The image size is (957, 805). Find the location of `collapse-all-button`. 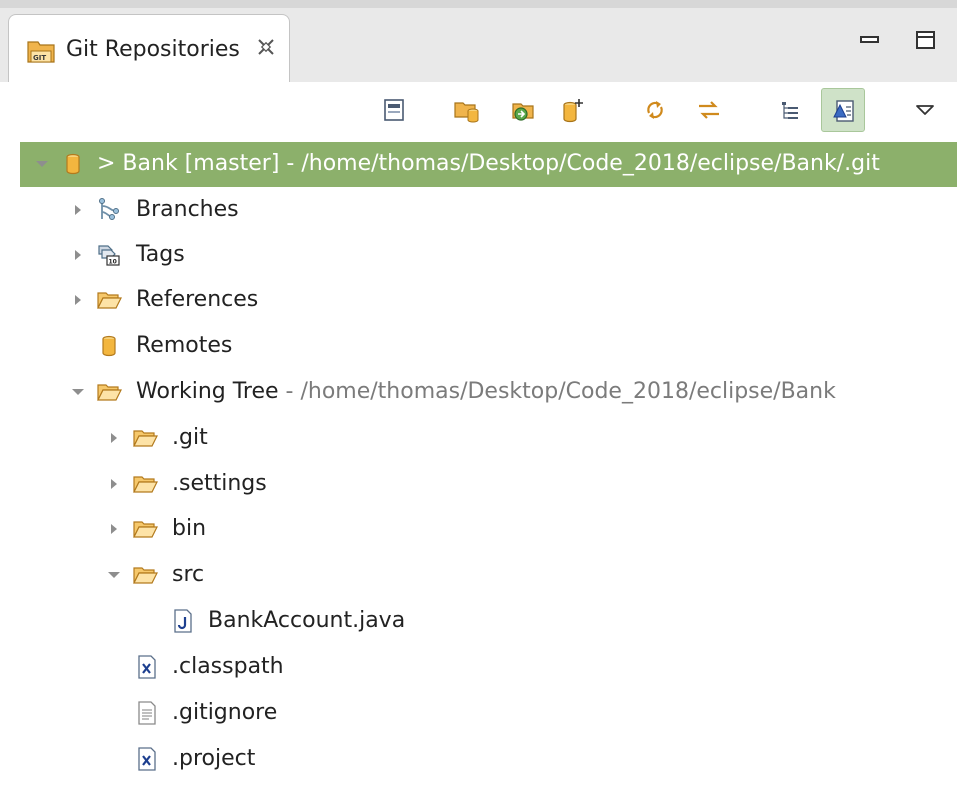

collapse-all-button is located at coordinates (394, 110).